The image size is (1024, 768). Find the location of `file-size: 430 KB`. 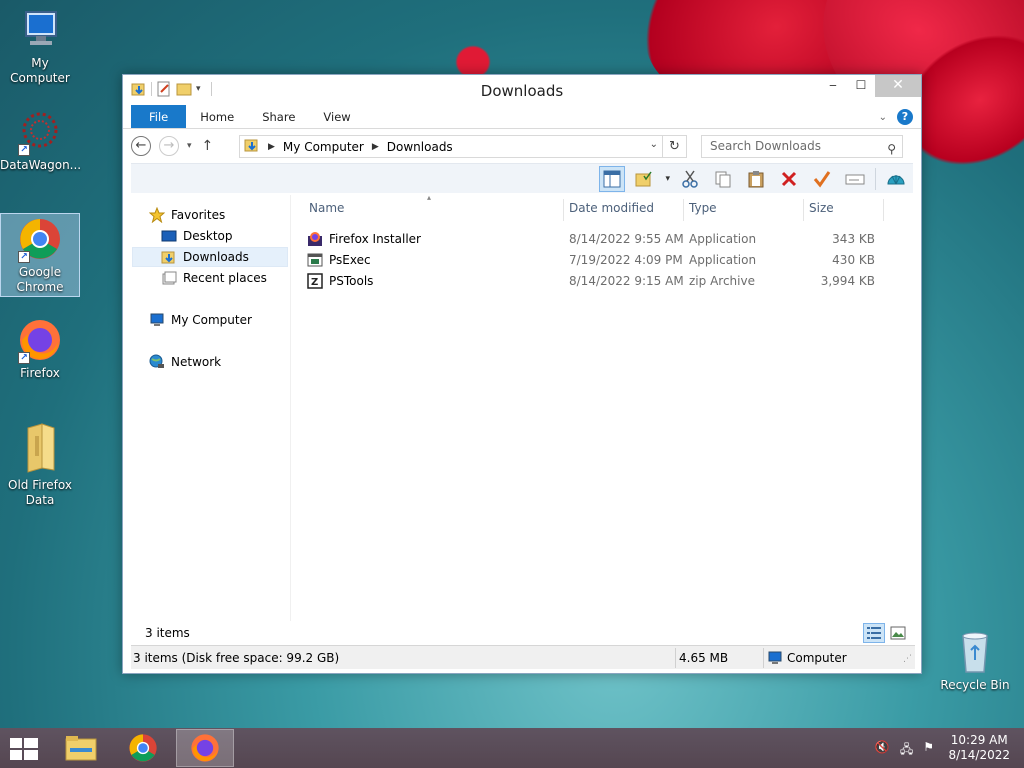

file-size: 430 KB is located at coordinates (853, 260).